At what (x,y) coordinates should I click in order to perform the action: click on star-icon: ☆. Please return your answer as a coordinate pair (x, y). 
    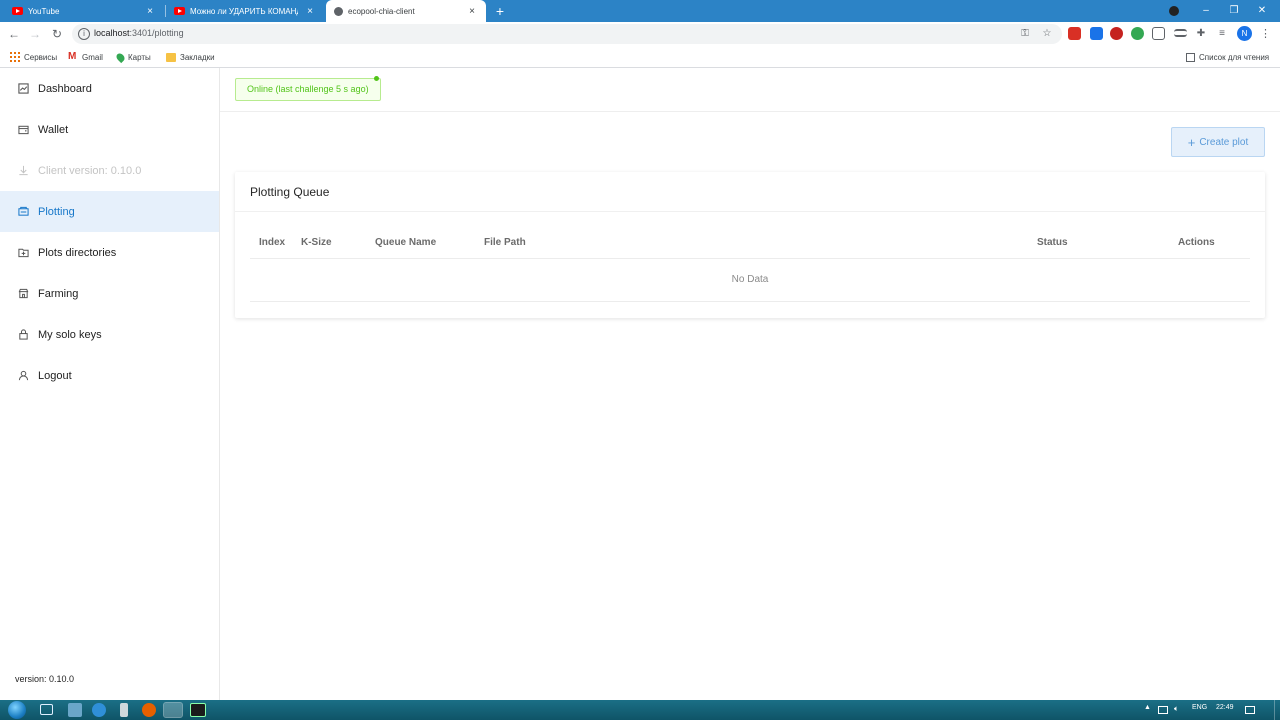
    Looking at the image, I should click on (1047, 34).